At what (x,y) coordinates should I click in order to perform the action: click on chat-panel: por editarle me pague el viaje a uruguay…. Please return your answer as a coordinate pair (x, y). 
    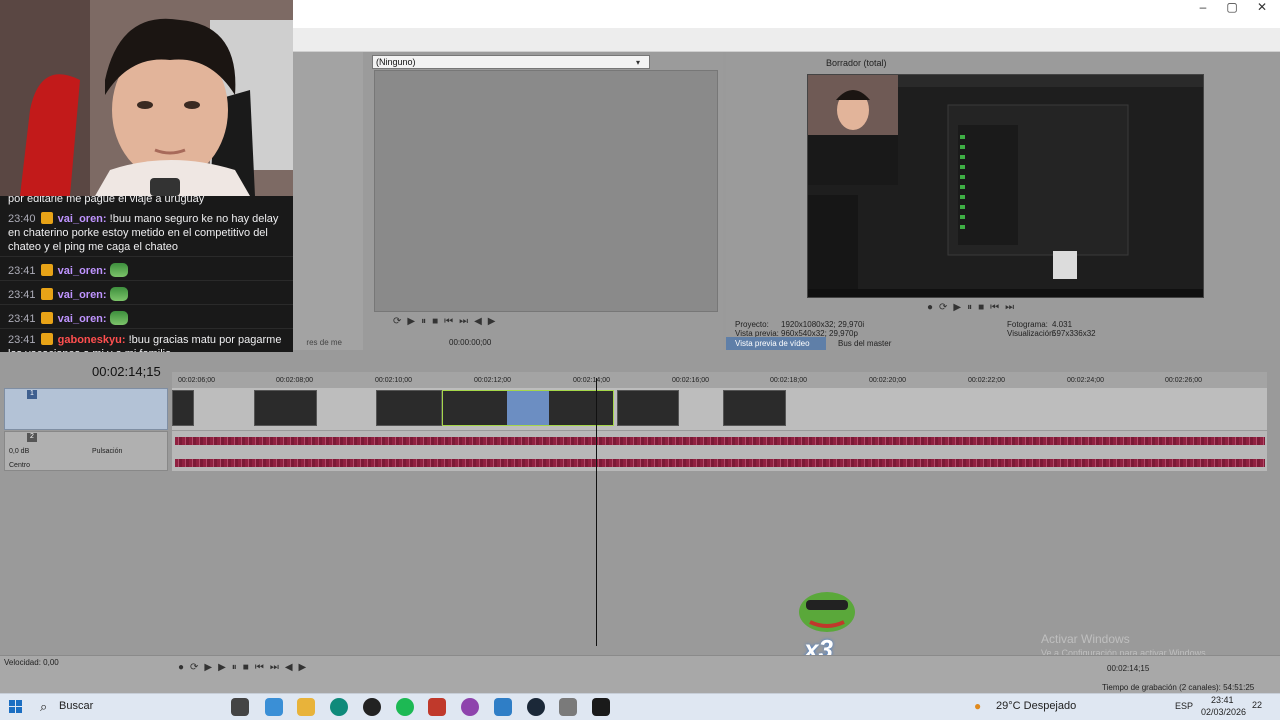
    Looking at the image, I should click on (146, 278).